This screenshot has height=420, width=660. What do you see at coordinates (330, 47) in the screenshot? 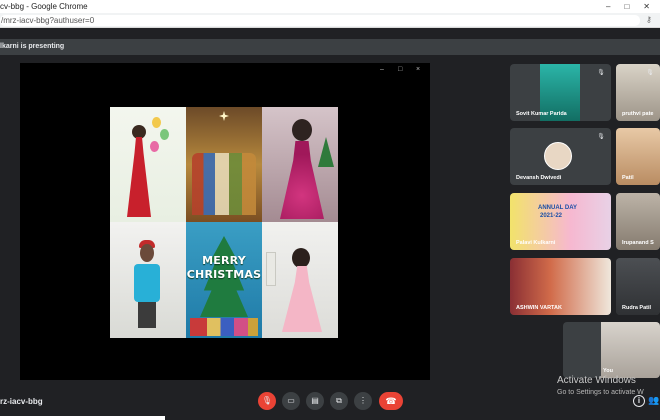
I see `presenting-banner: lkarni is presenting` at bounding box center [330, 47].